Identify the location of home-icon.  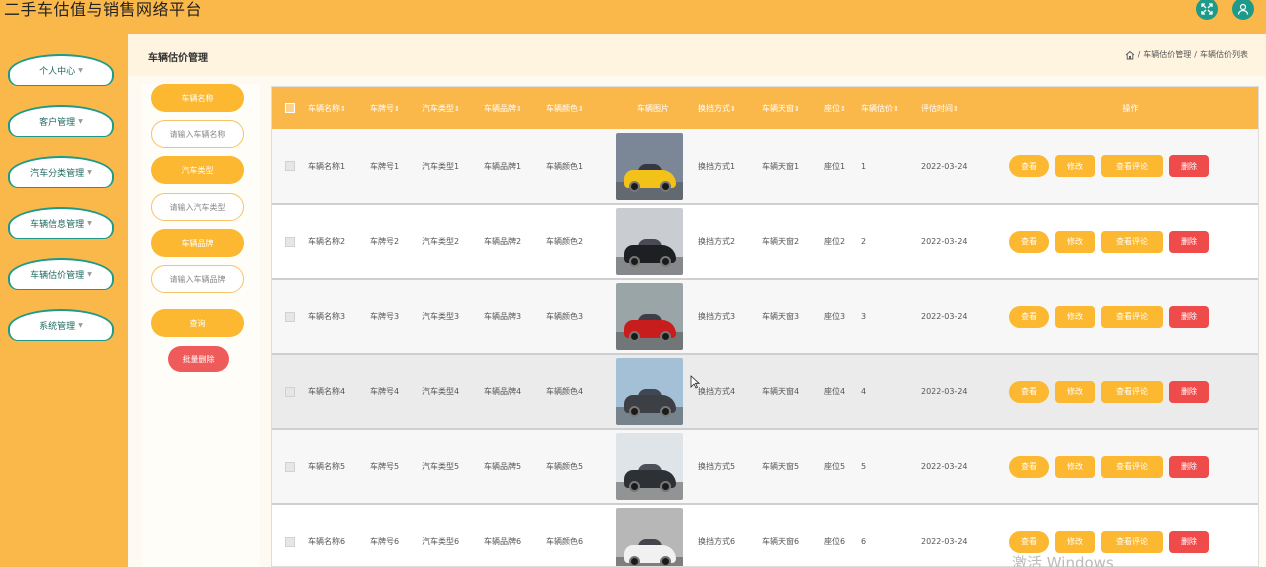
(1130, 55).